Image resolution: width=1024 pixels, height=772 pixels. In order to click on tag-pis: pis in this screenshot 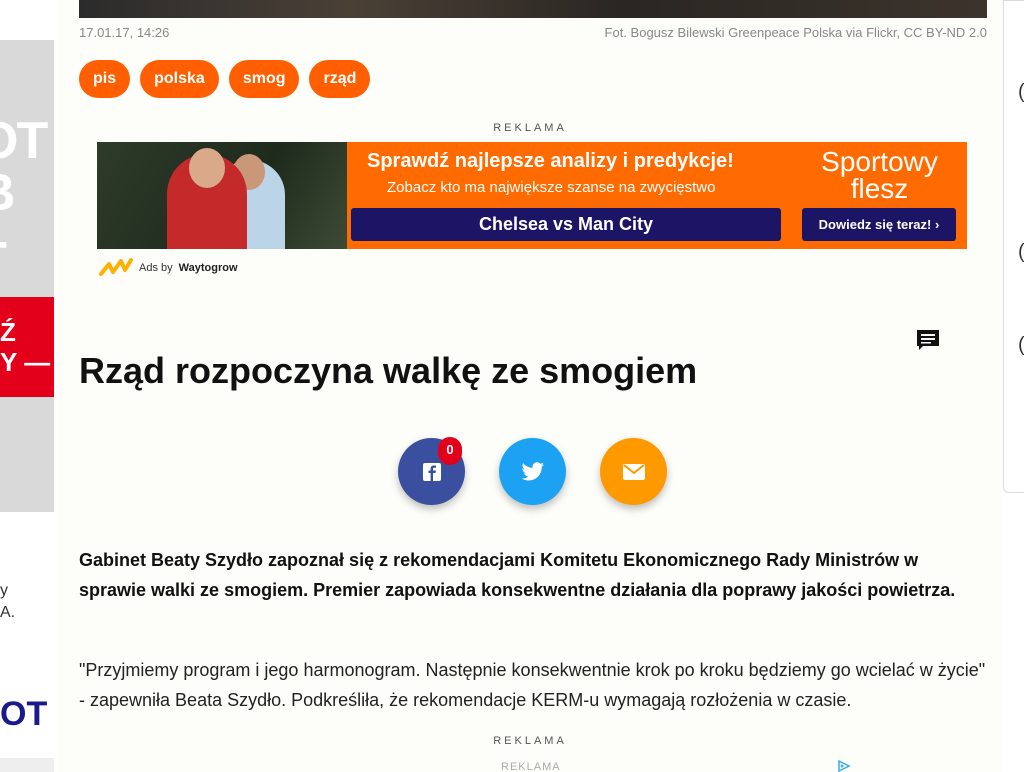, I will do `click(105, 79)`.